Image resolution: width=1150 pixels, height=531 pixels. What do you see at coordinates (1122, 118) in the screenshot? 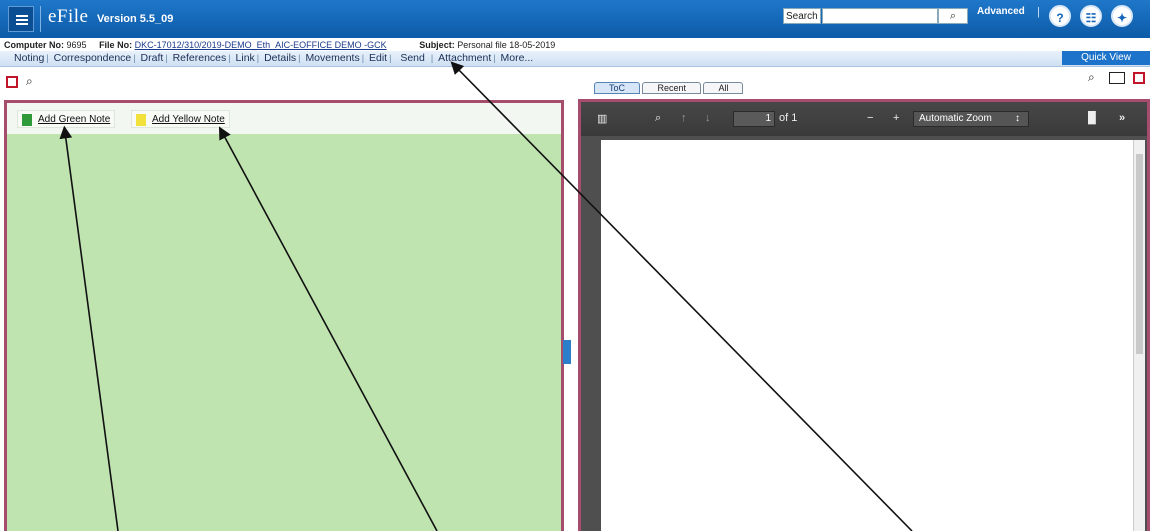
I see `tools-chevron-icon: »` at bounding box center [1122, 118].